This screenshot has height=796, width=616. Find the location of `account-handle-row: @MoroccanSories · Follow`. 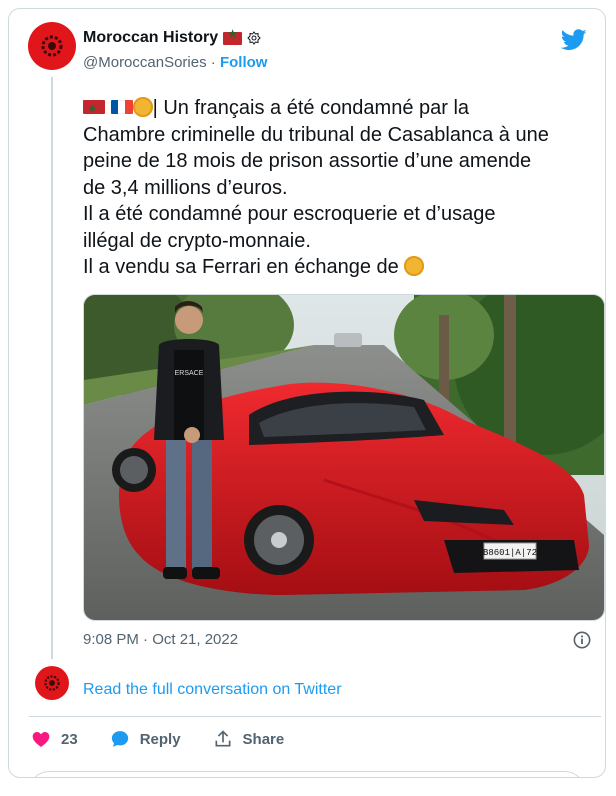

account-handle-row: @MoroccanSories · Follow is located at coordinates (175, 62).